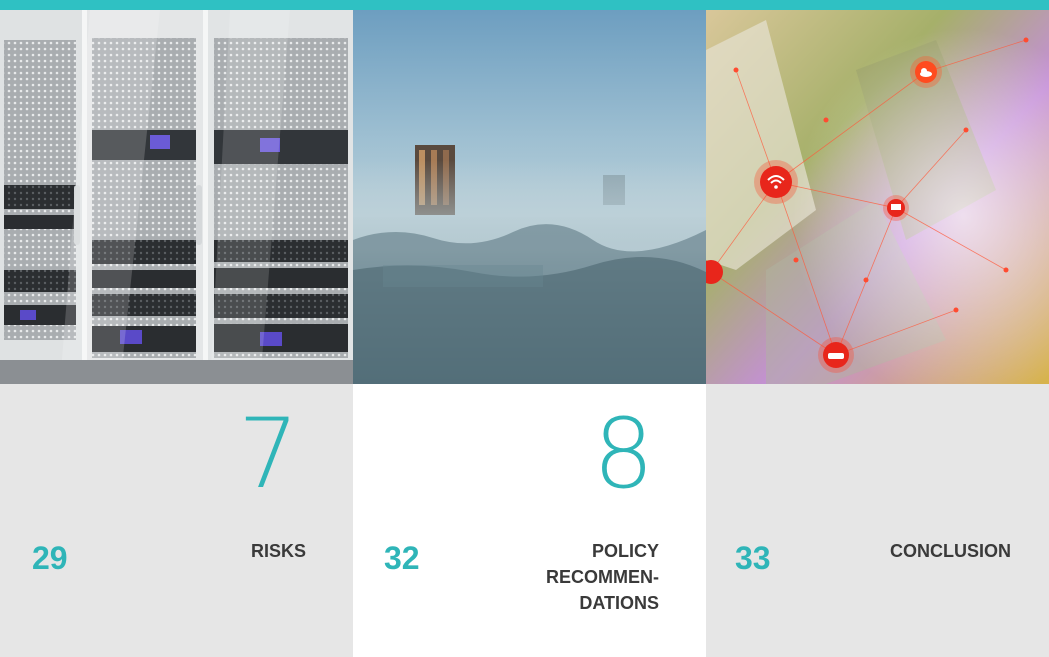 This screenshot has width=1049, height=657. I want to click on top-accent-bar, so click(524, 5).